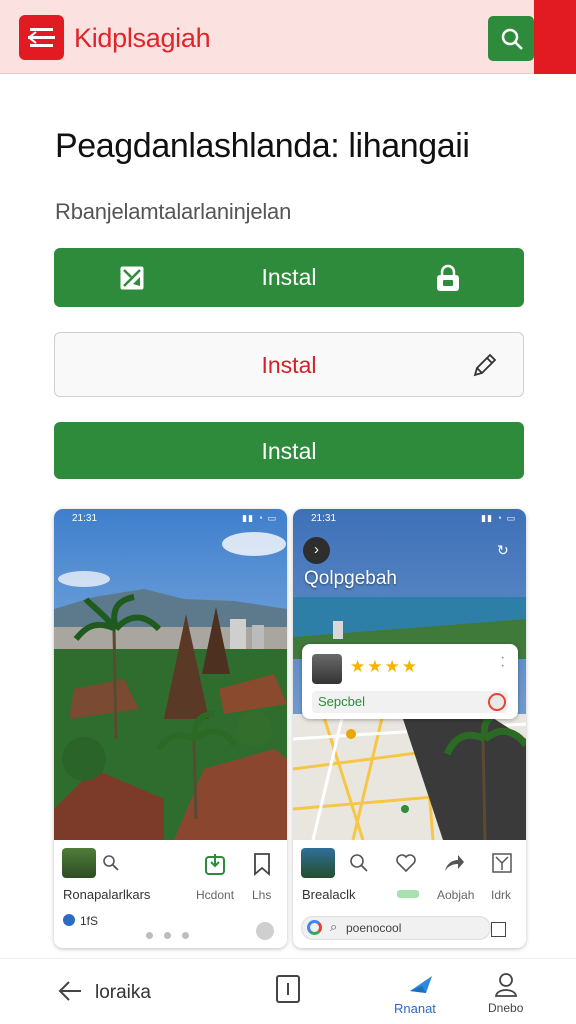  I want to click on map-search-field: ⌕ poenocool, so click(396, 928).